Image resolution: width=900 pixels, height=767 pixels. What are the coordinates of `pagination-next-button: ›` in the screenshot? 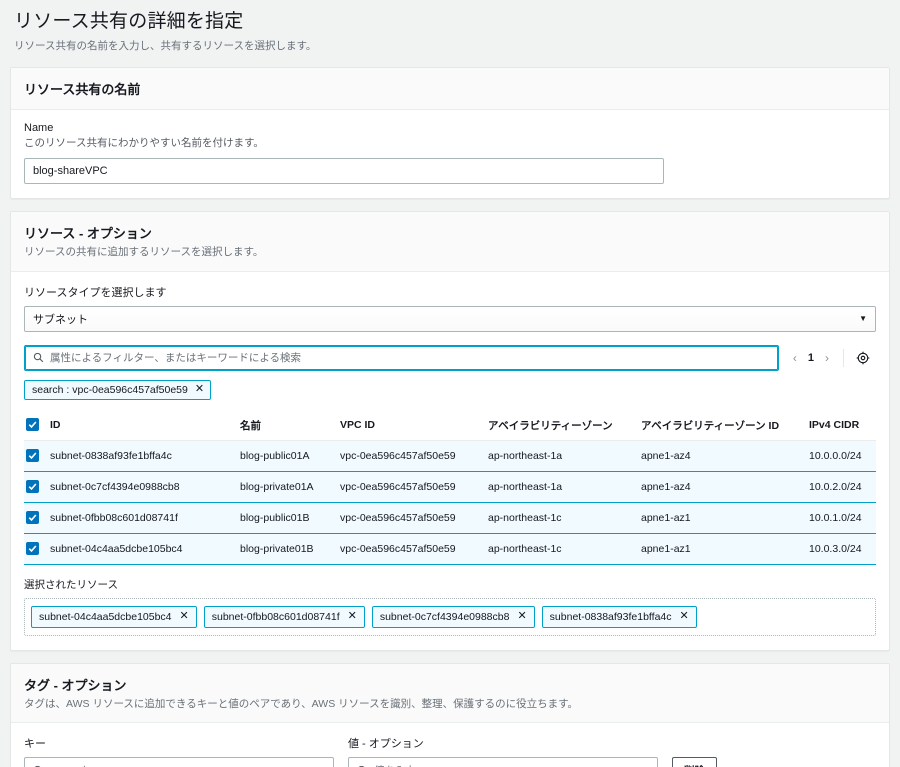 It's located at (827, 358).